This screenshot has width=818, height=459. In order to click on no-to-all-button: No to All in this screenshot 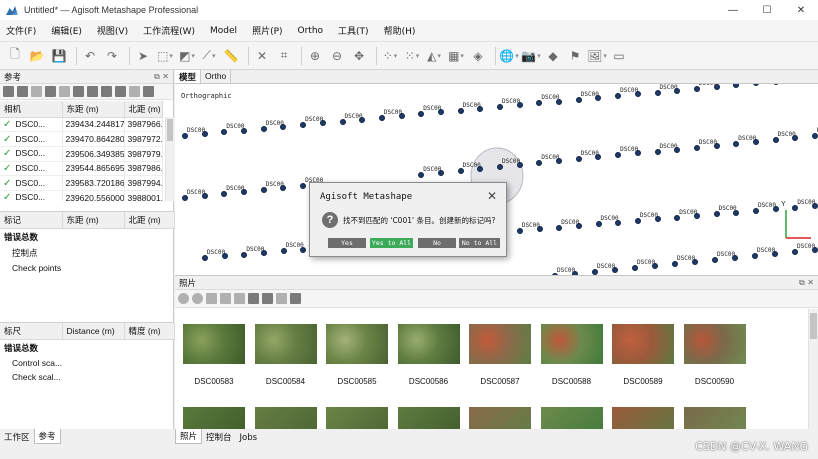, I will do `click(479, 243)`.